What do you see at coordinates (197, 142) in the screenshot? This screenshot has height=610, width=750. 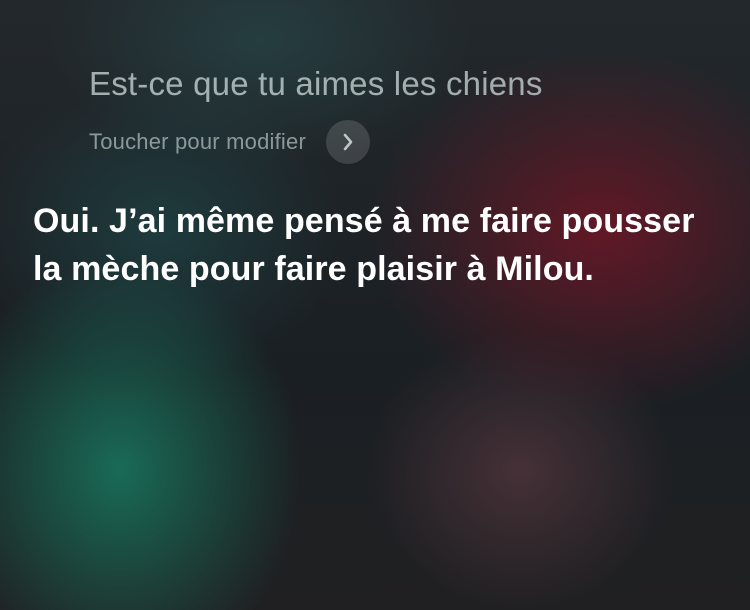 I see `edit-hint-label: Toucher pour modifier` at bounding box center [197, 142].